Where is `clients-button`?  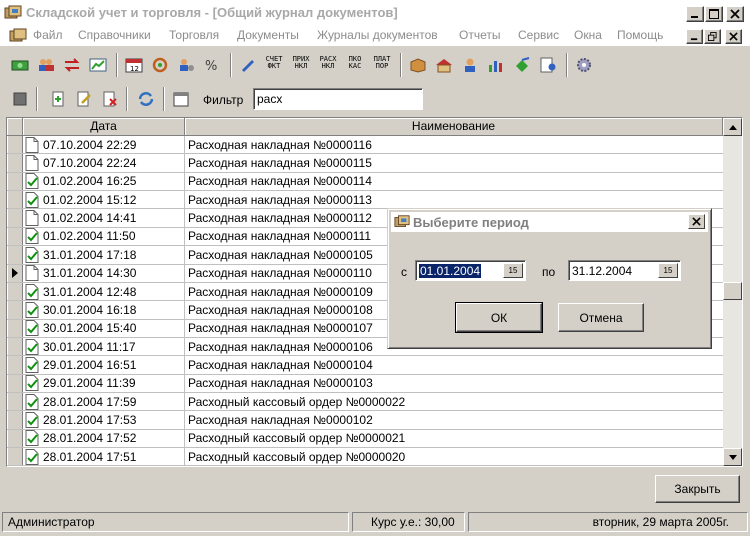
clients-button is located at coordinates (46, 65).